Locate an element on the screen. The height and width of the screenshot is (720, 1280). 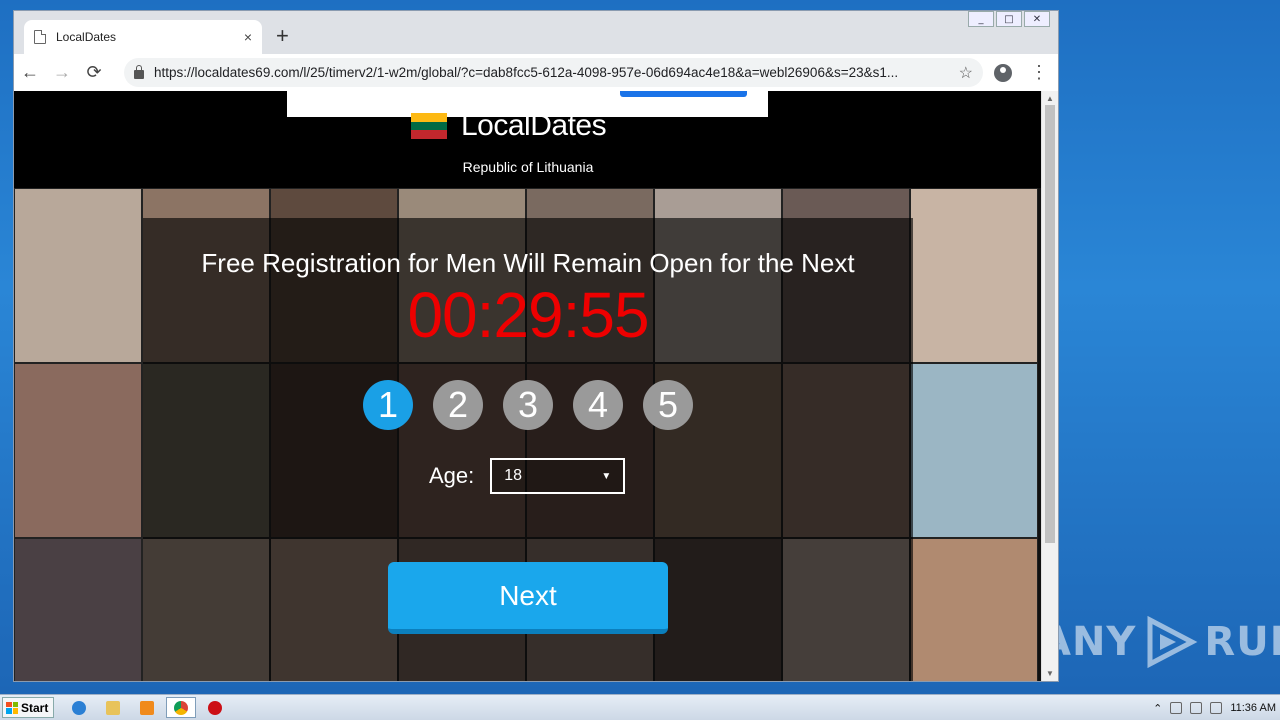
anyrun-watermark: ANY RUN is located at coordinates (1160, 642).